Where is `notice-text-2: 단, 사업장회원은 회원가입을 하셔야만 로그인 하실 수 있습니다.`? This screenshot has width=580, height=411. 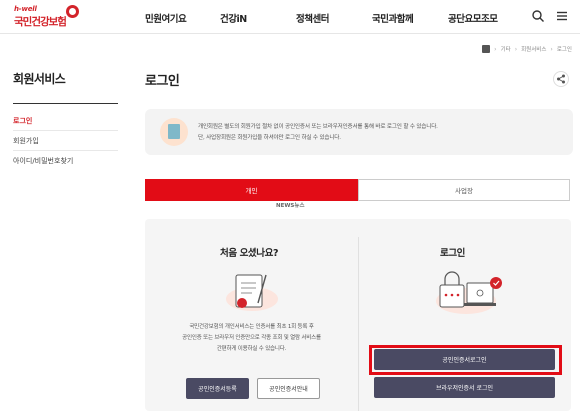
notice-text-2: 단, 사업장회원은 회원가입을 하셔야만 로그인 하실 수 있습니다. is located at coordinates (269, 138).